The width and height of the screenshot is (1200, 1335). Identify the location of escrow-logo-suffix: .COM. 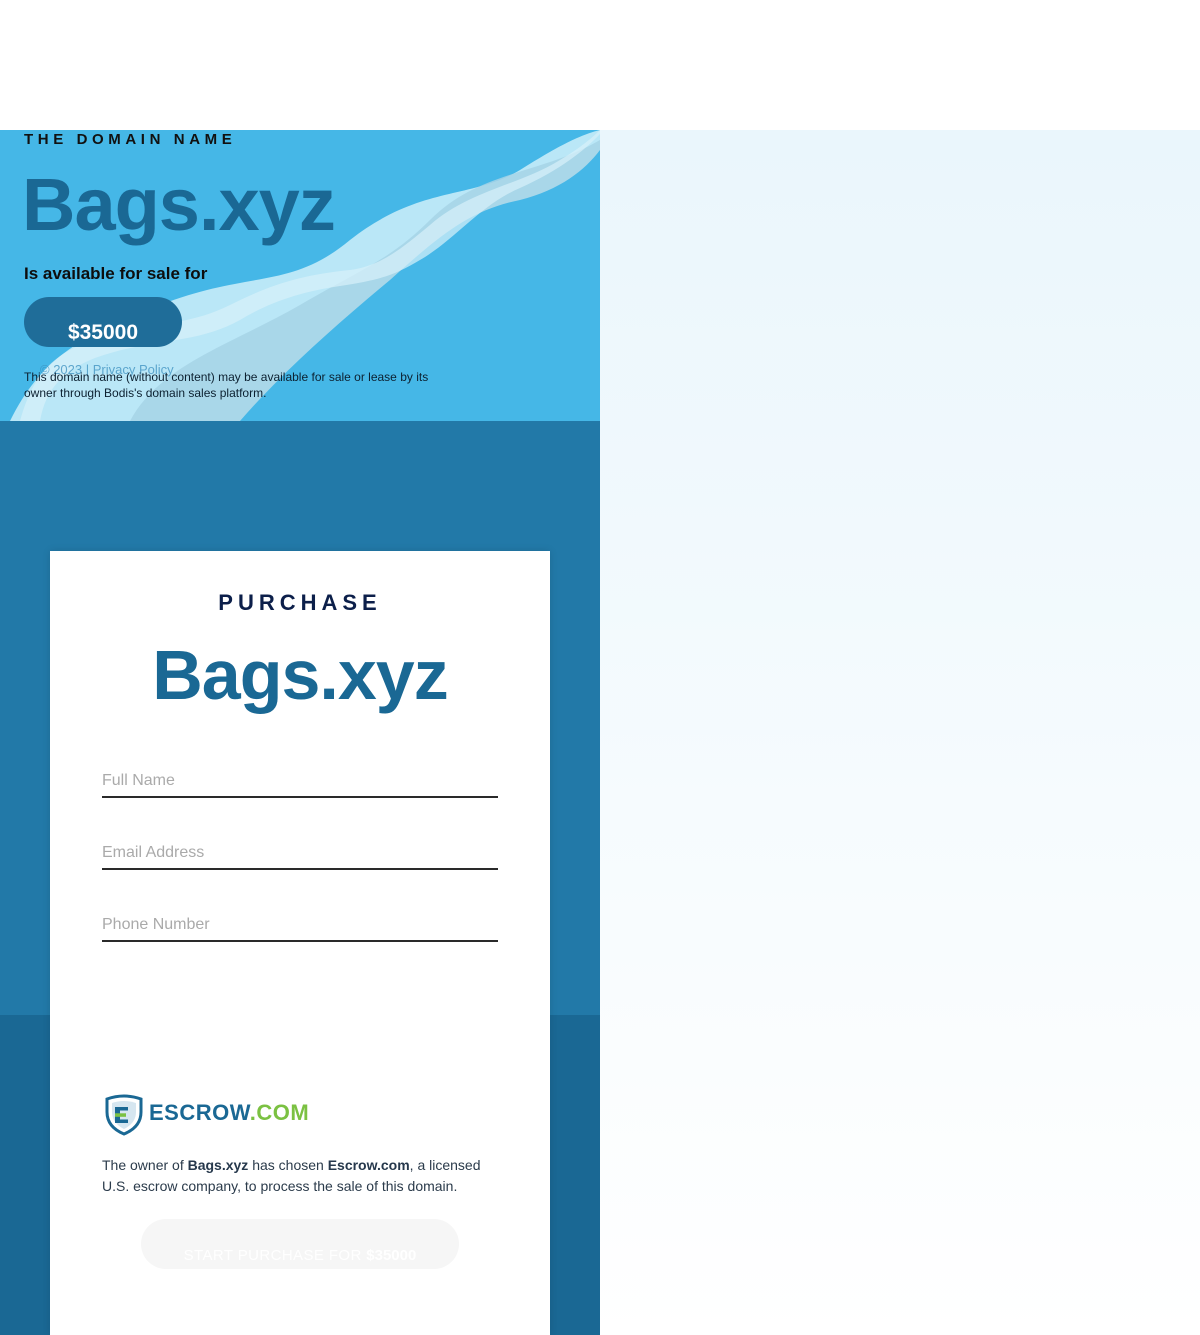
(279, 1112).